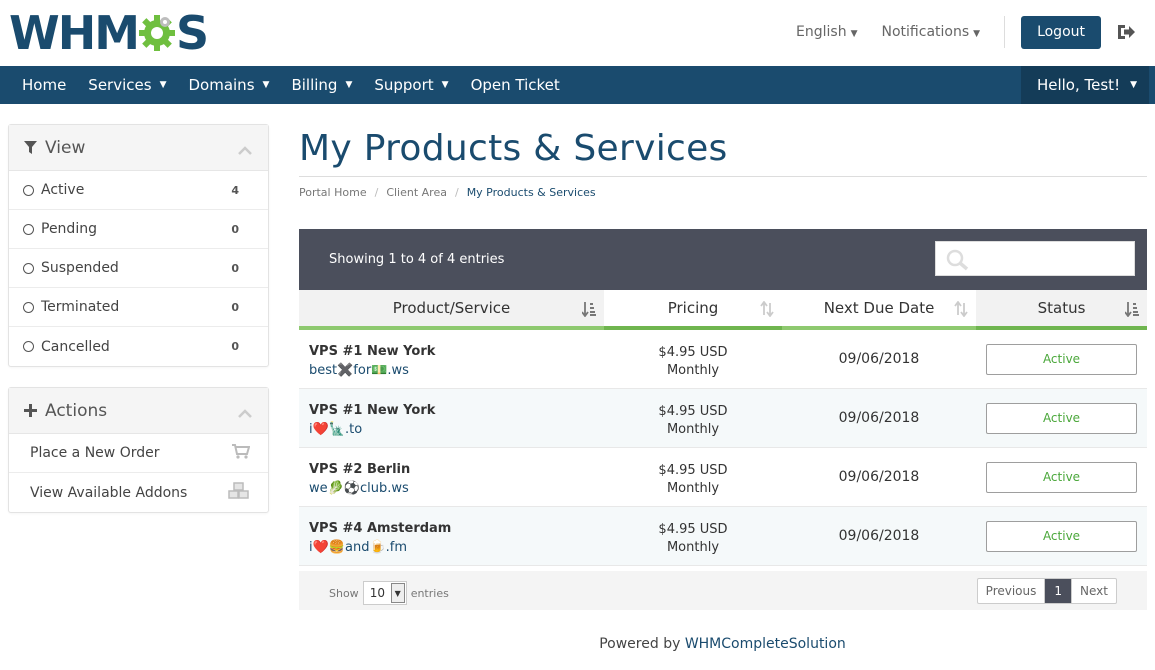  What do you see at coordinates (1035, 258) in the screenshot?
I see `table-search-input` at bounding box center [1035, 258].